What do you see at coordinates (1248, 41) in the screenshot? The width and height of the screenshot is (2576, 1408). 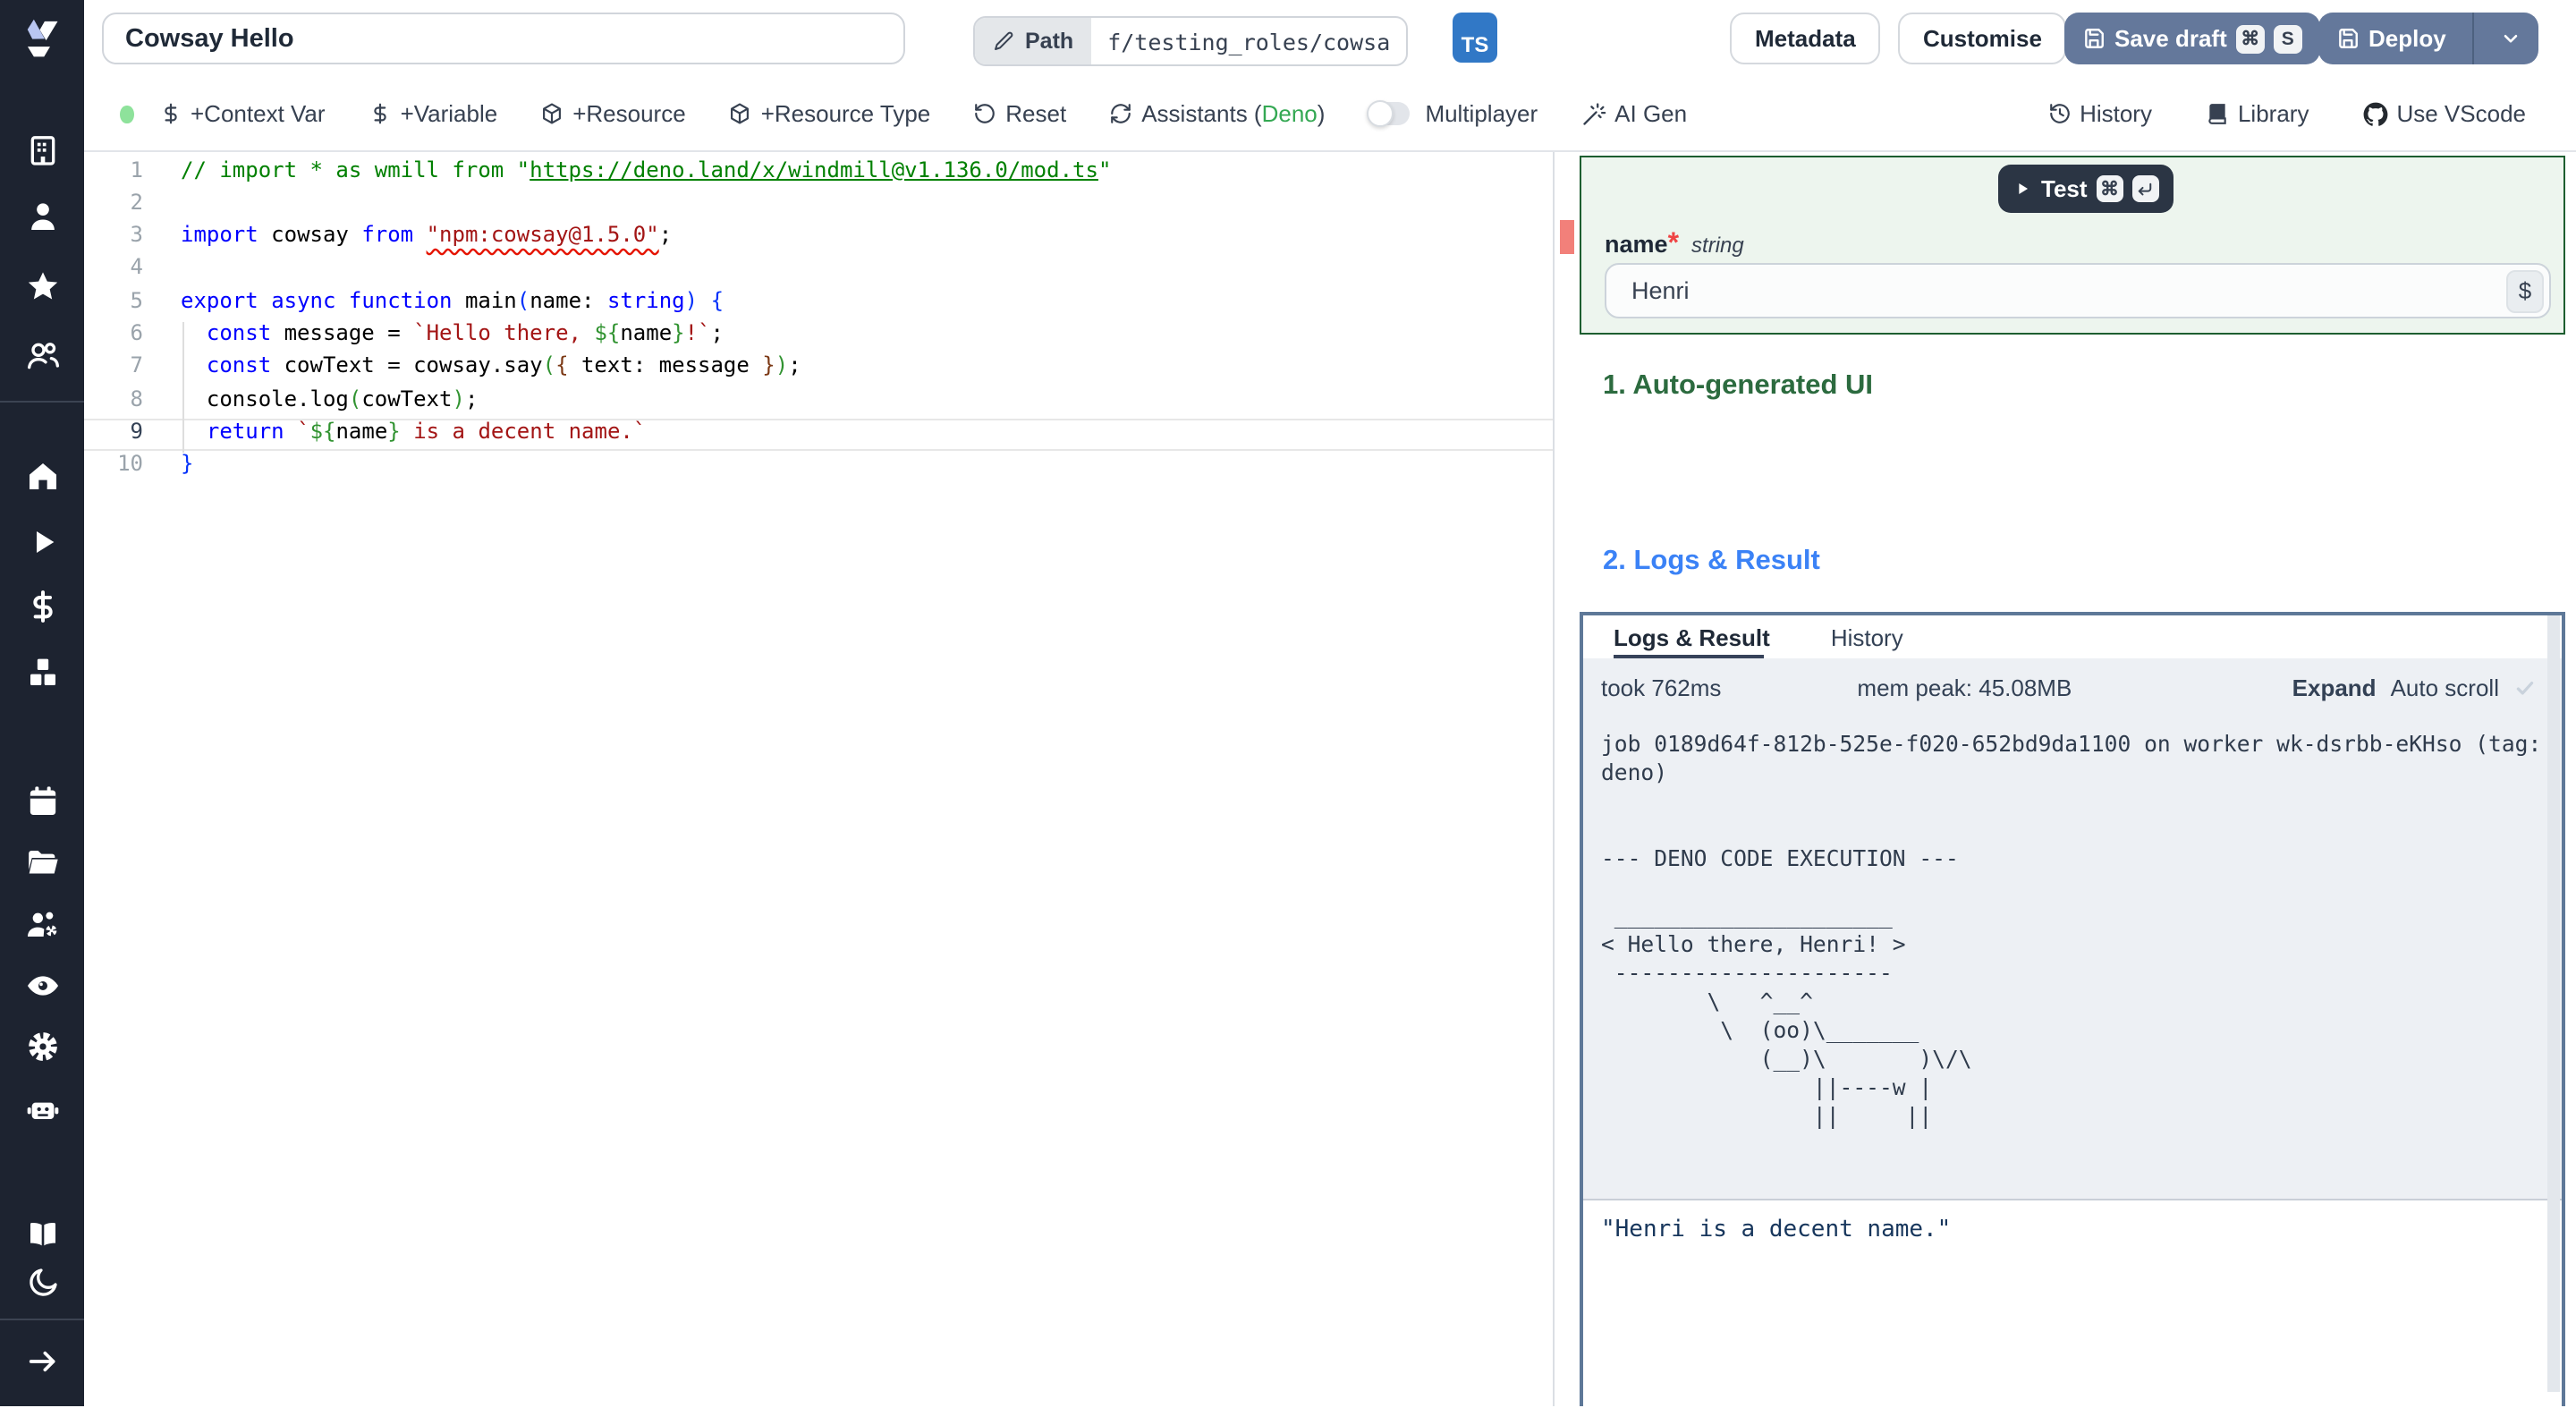 I see `path-value: f/testing_roles/cowsa` at bounding box center [1248, 41].